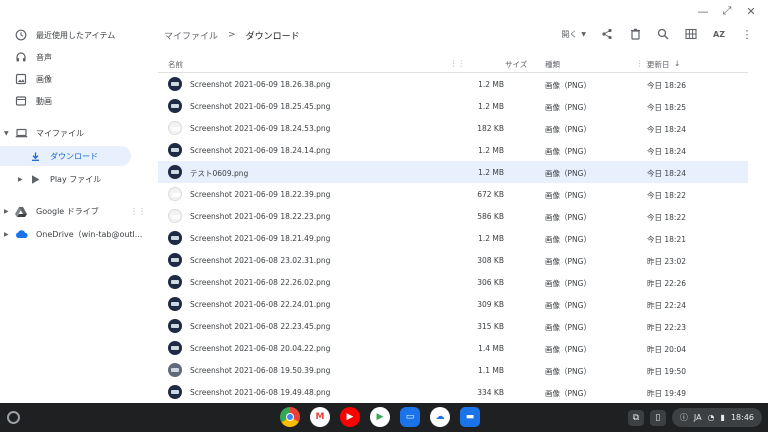 The width and height of the screenshot is (768, 432). I want to click on file-date: 昨日 22:26, so click(666, 283).